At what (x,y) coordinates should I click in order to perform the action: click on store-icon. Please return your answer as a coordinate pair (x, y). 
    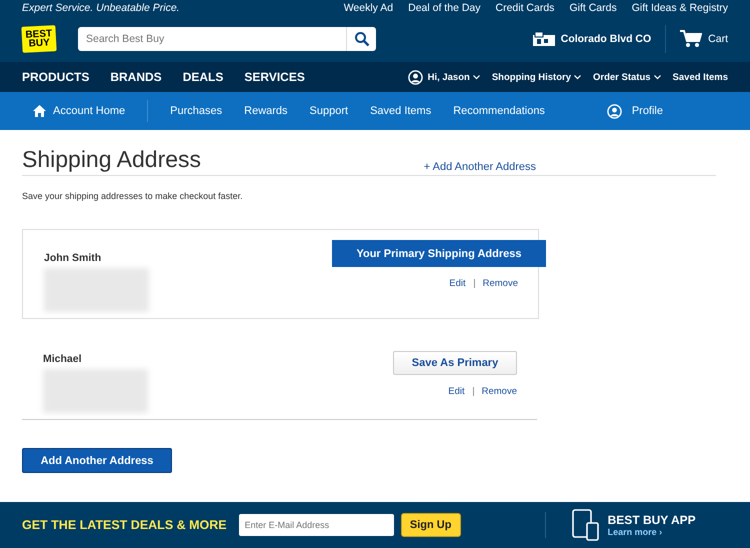
    Looking at the image, I should click on (543, 39).